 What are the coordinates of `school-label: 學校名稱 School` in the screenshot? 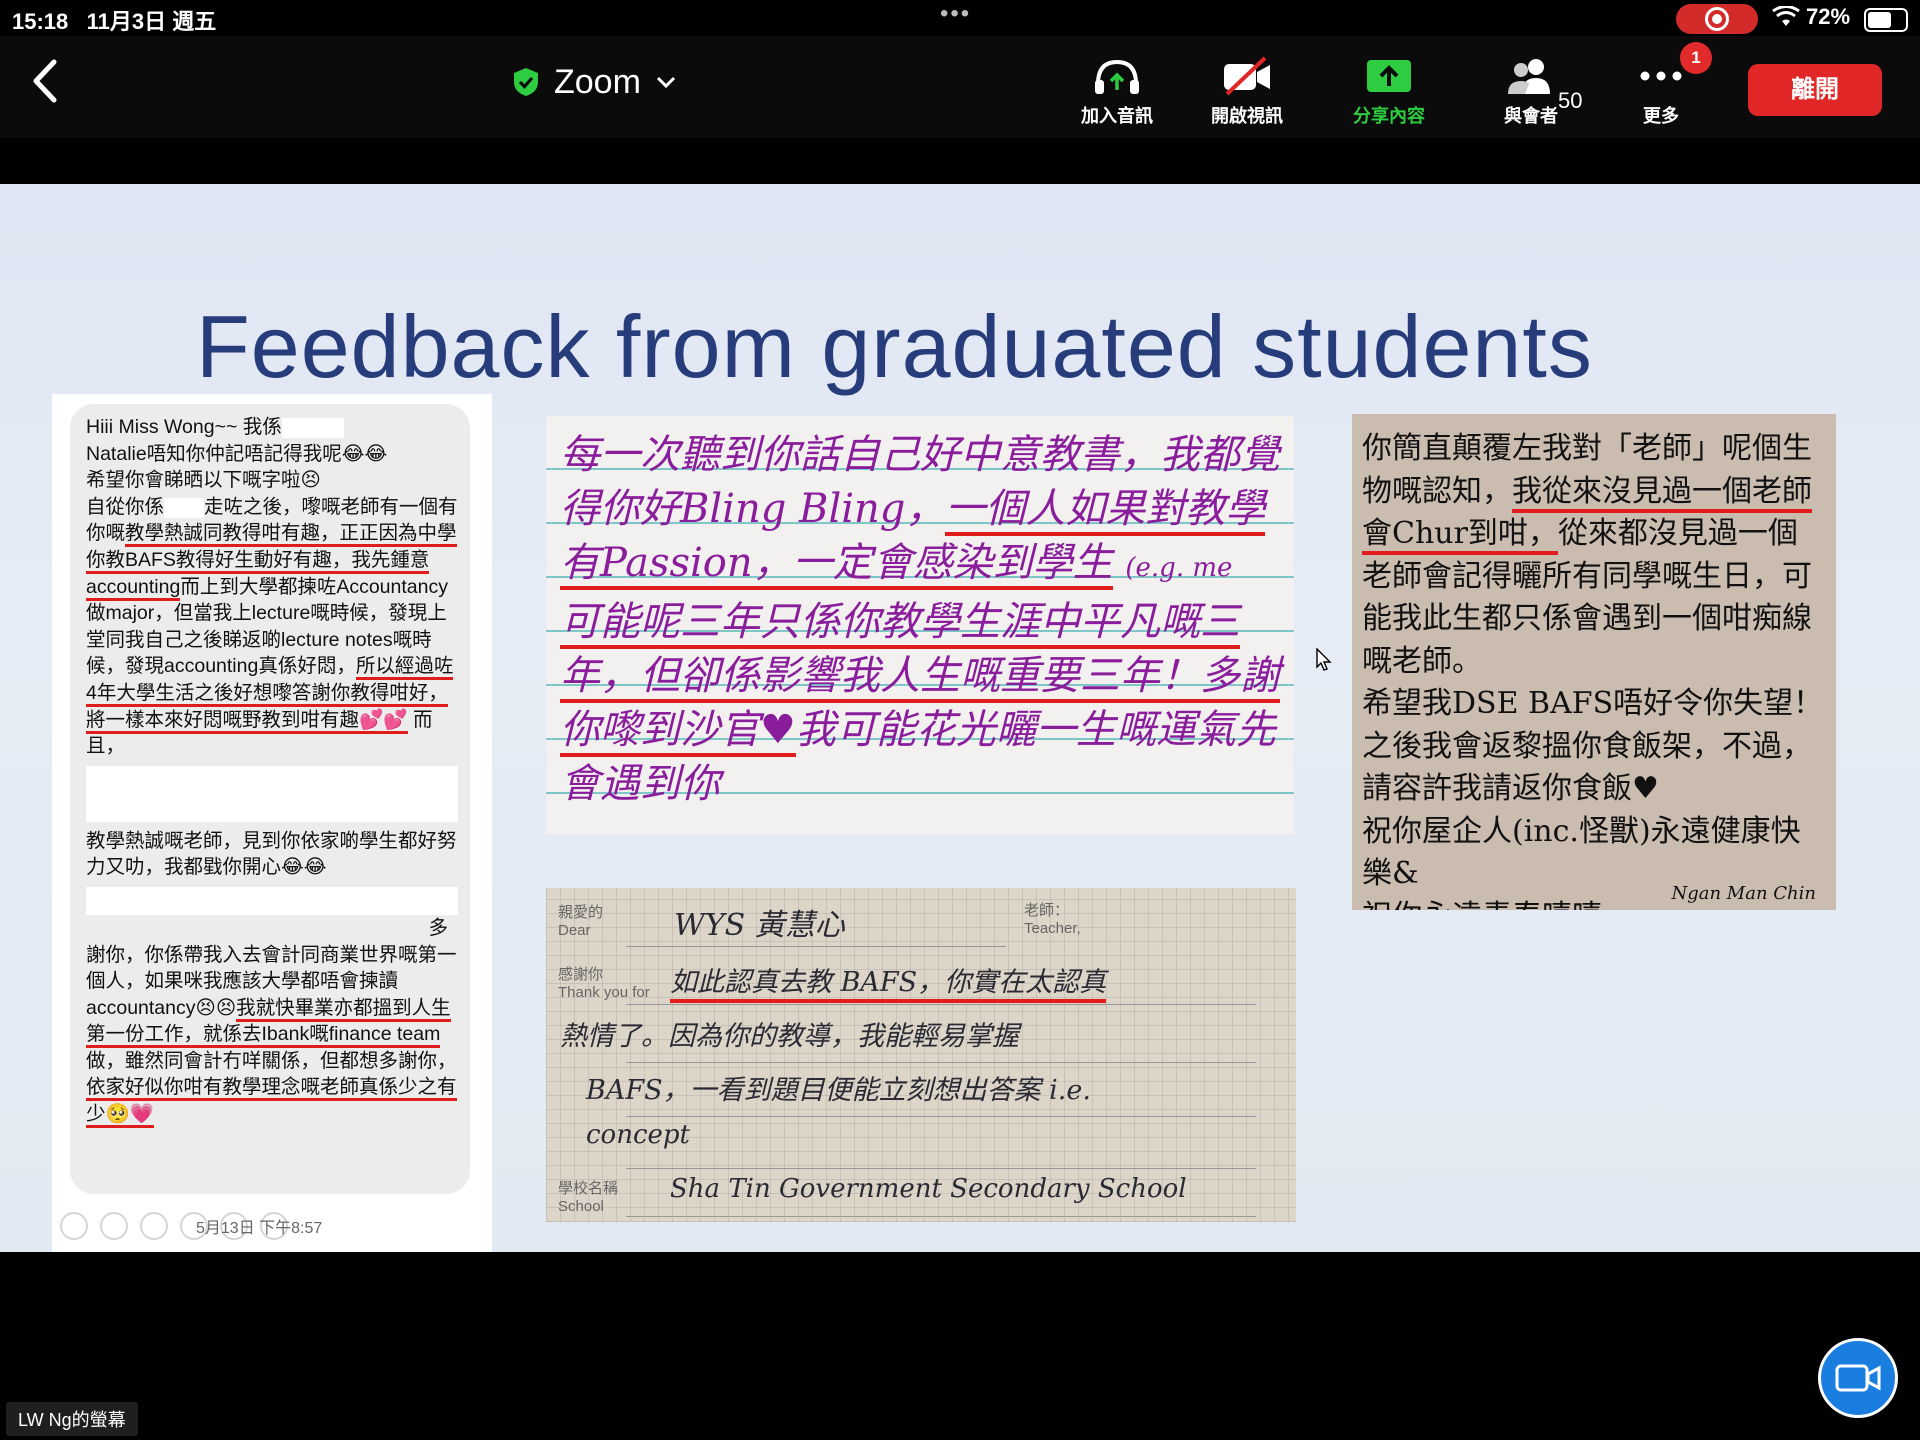 It's located at (588, 1197).